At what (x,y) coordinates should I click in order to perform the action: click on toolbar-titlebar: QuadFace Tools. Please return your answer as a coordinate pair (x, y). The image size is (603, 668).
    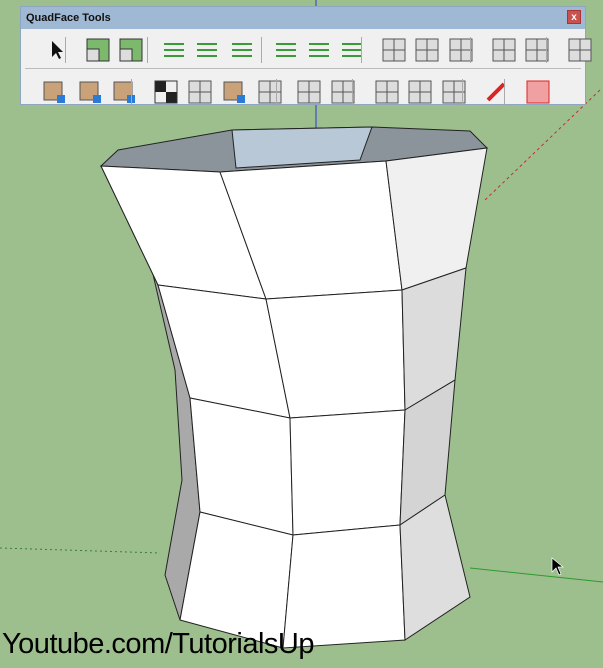
    Looking at the image, I should click on (303, 18).